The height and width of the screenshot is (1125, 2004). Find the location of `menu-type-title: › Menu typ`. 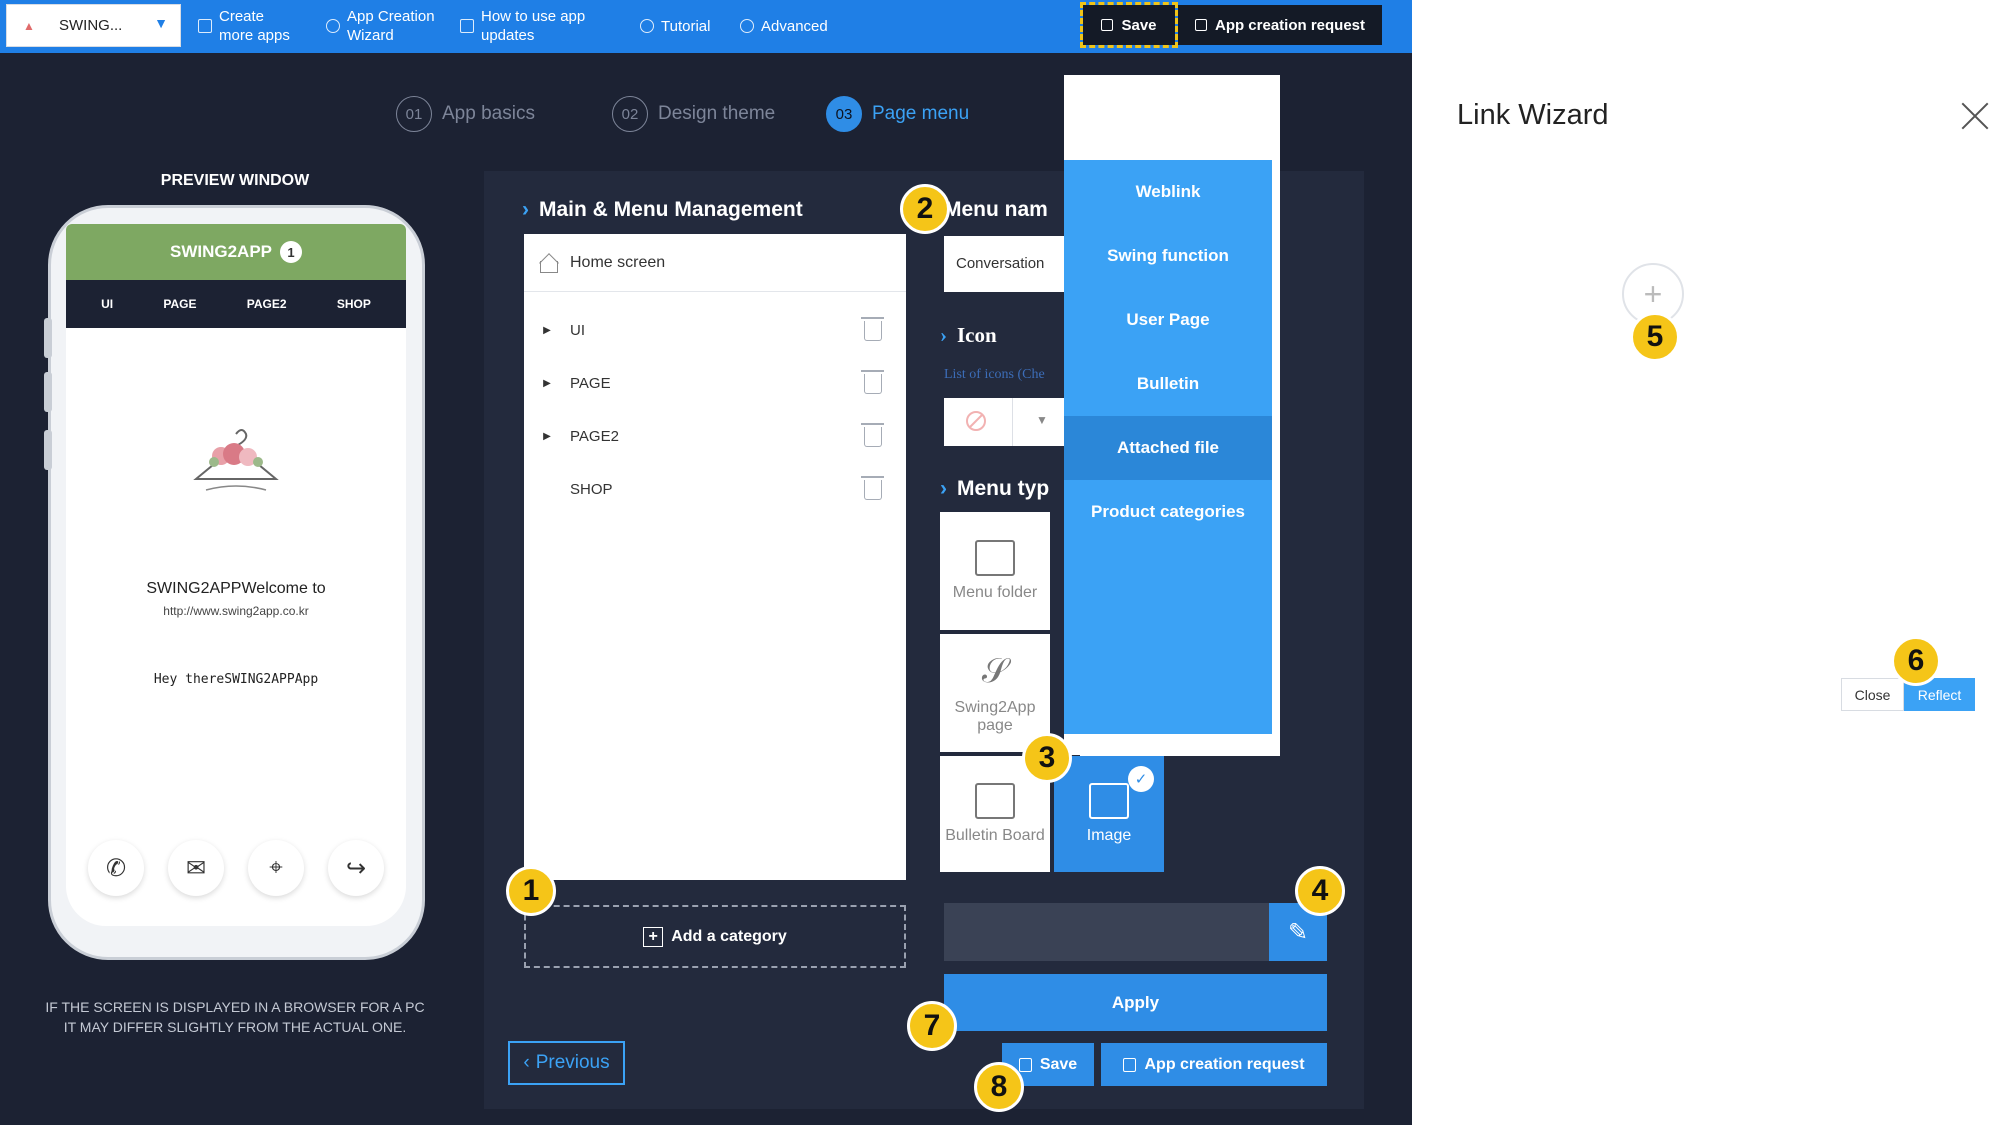

menu-type-title: › Menu typ is located at coordinates (994, 489).